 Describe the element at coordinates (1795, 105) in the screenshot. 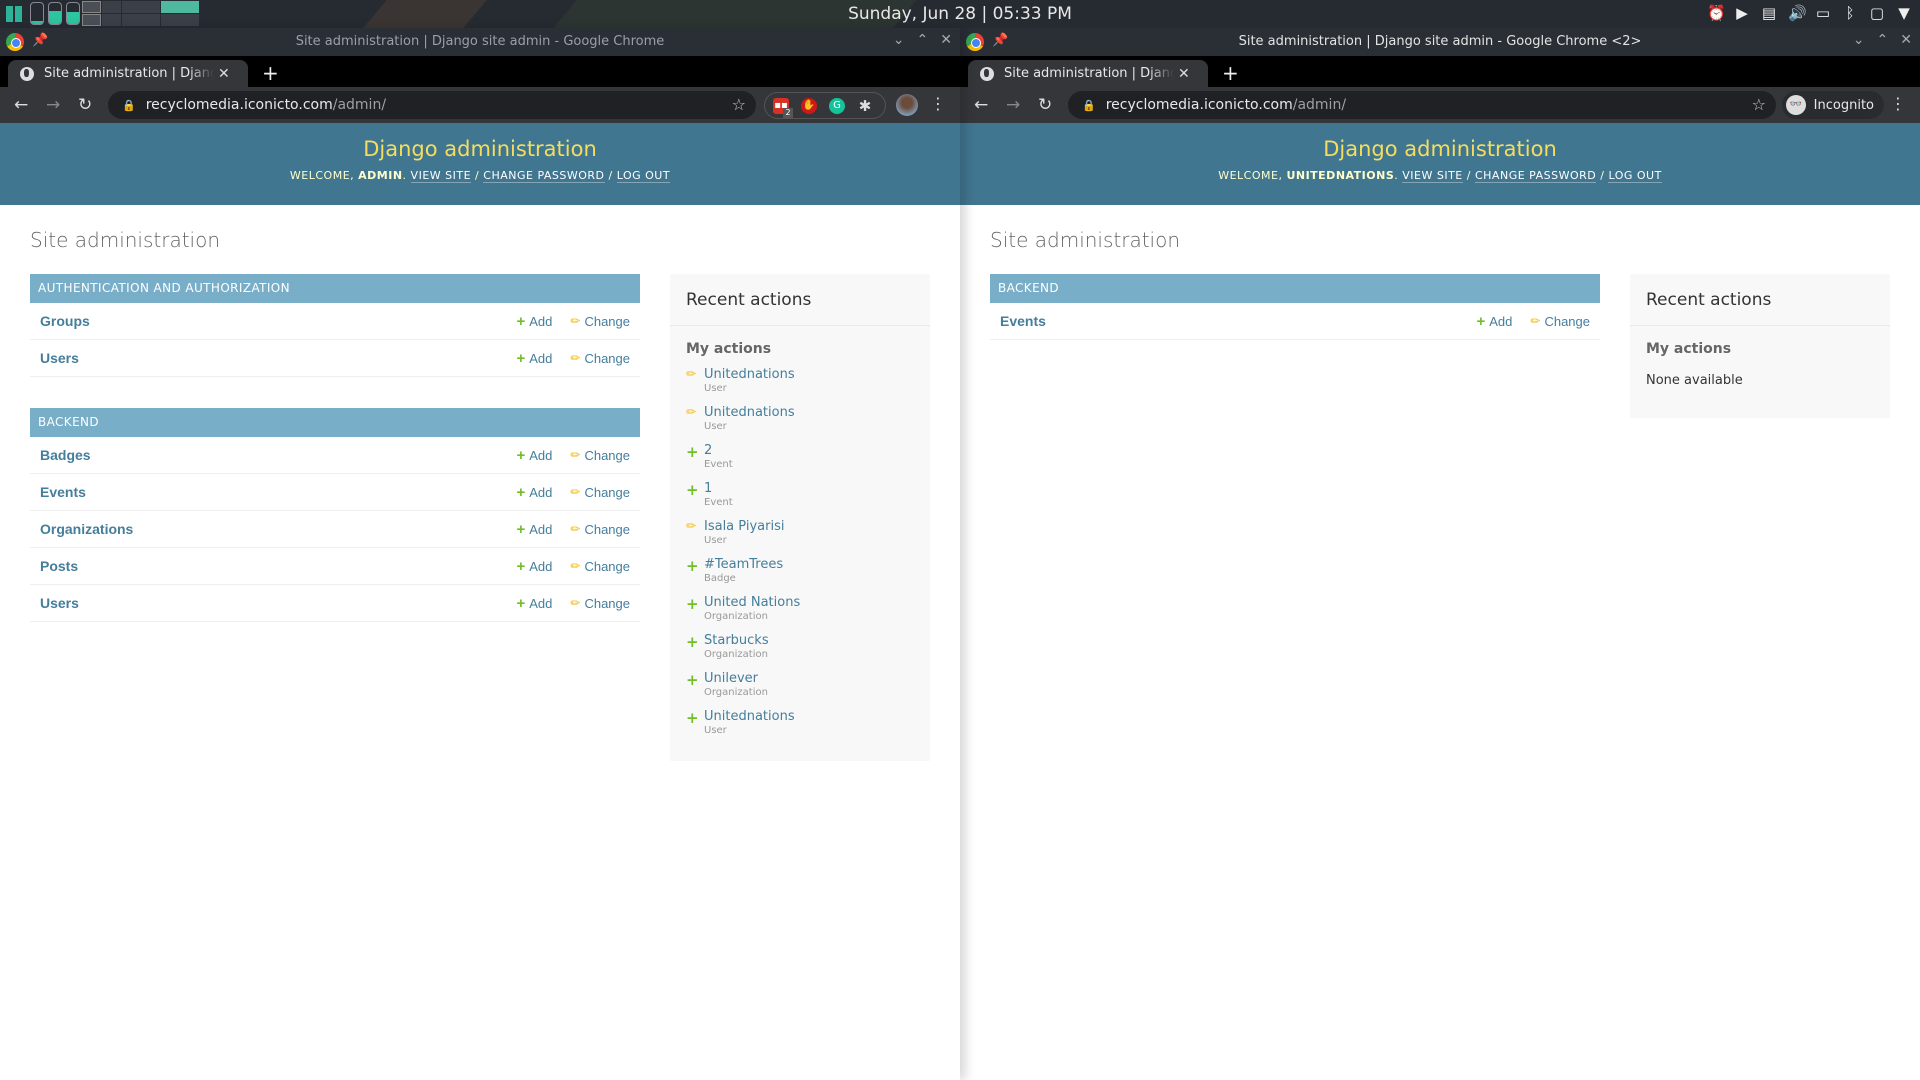

I see `incognito-icon: 👓` at that location.